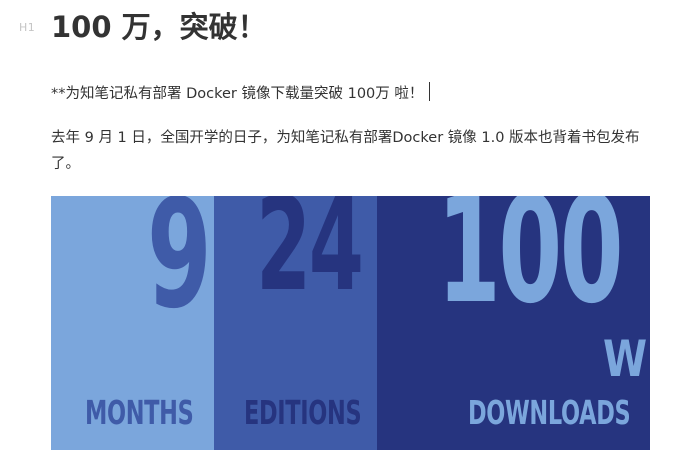 This screenshot has height=474, width=694. Describe the element at coordinates (237, 94) in the screenshot. I see `paragraph-announcement-text: **为知笔记私有部署 Docker 镜像下载量突破 100万 啦！` at that location.